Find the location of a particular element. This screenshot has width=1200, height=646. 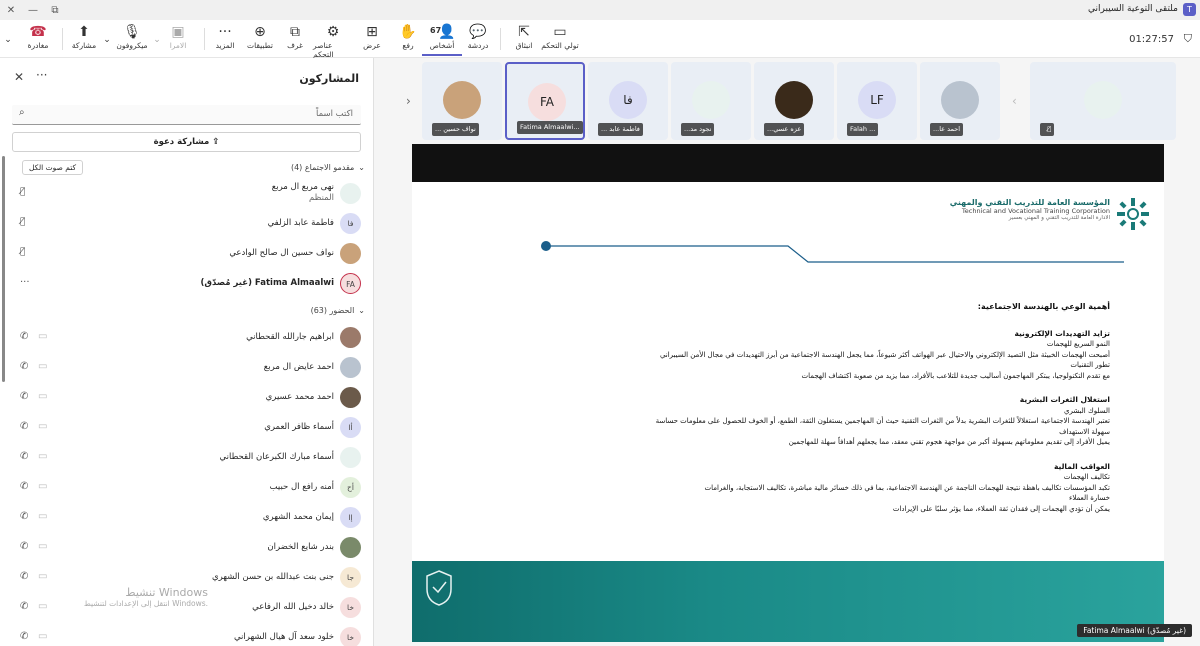

share-icon: ⇪ is located at coordinates (216, 142).